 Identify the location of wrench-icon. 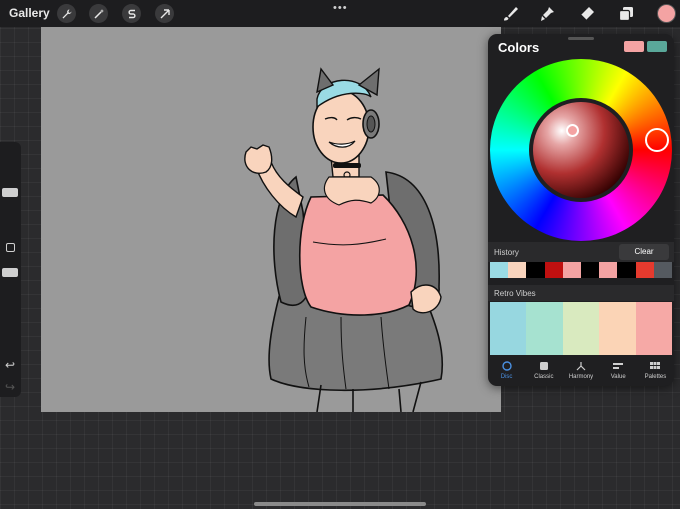
(66, 13).